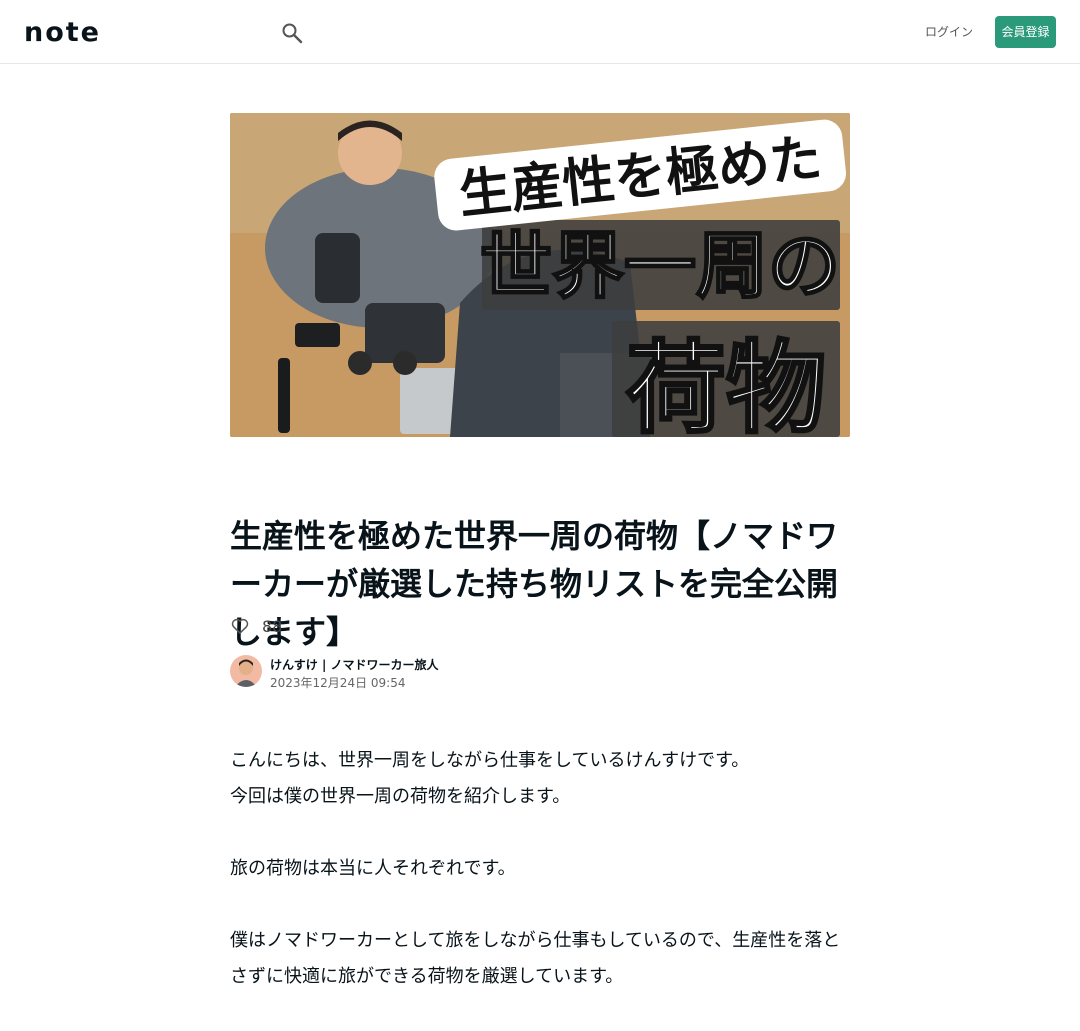 The image size is (1080, 1031). I want to click on author-name: けんすけ | ノマドワーカー旅人, so click(354, 664).